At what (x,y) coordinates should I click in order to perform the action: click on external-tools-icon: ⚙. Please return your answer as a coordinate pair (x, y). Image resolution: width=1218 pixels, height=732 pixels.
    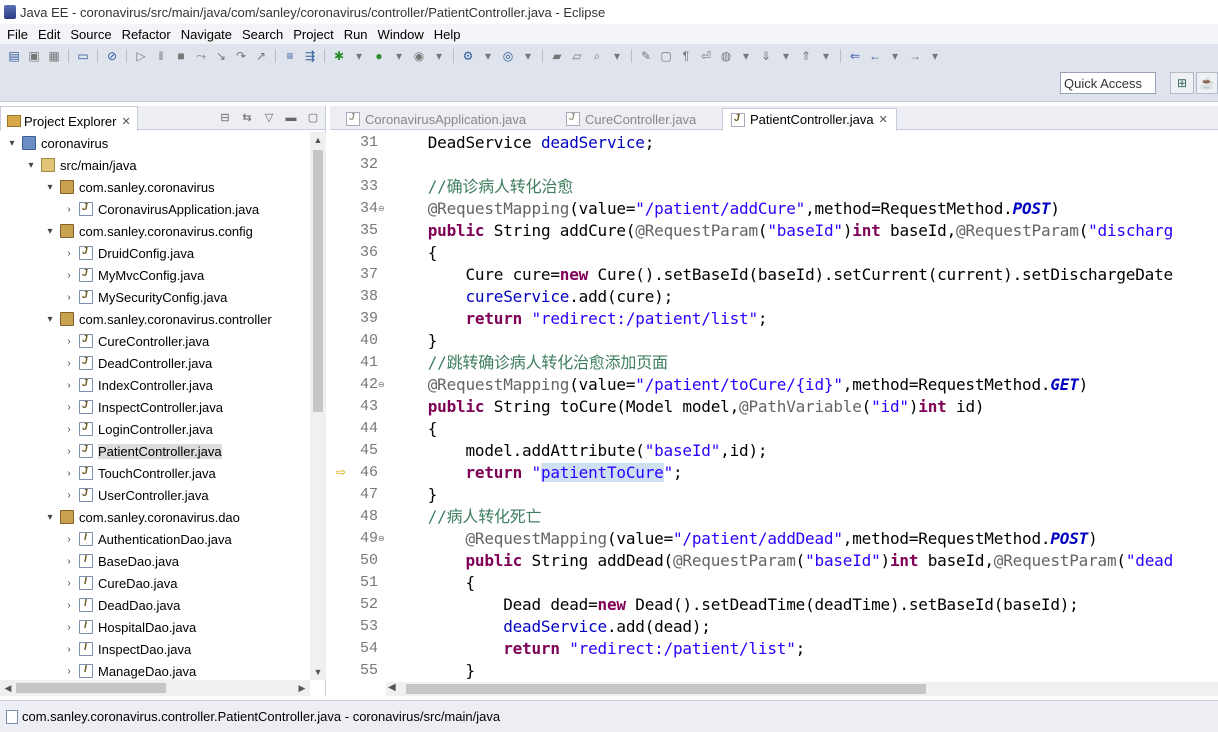
    Looking at the image, I should click on (468, 56).